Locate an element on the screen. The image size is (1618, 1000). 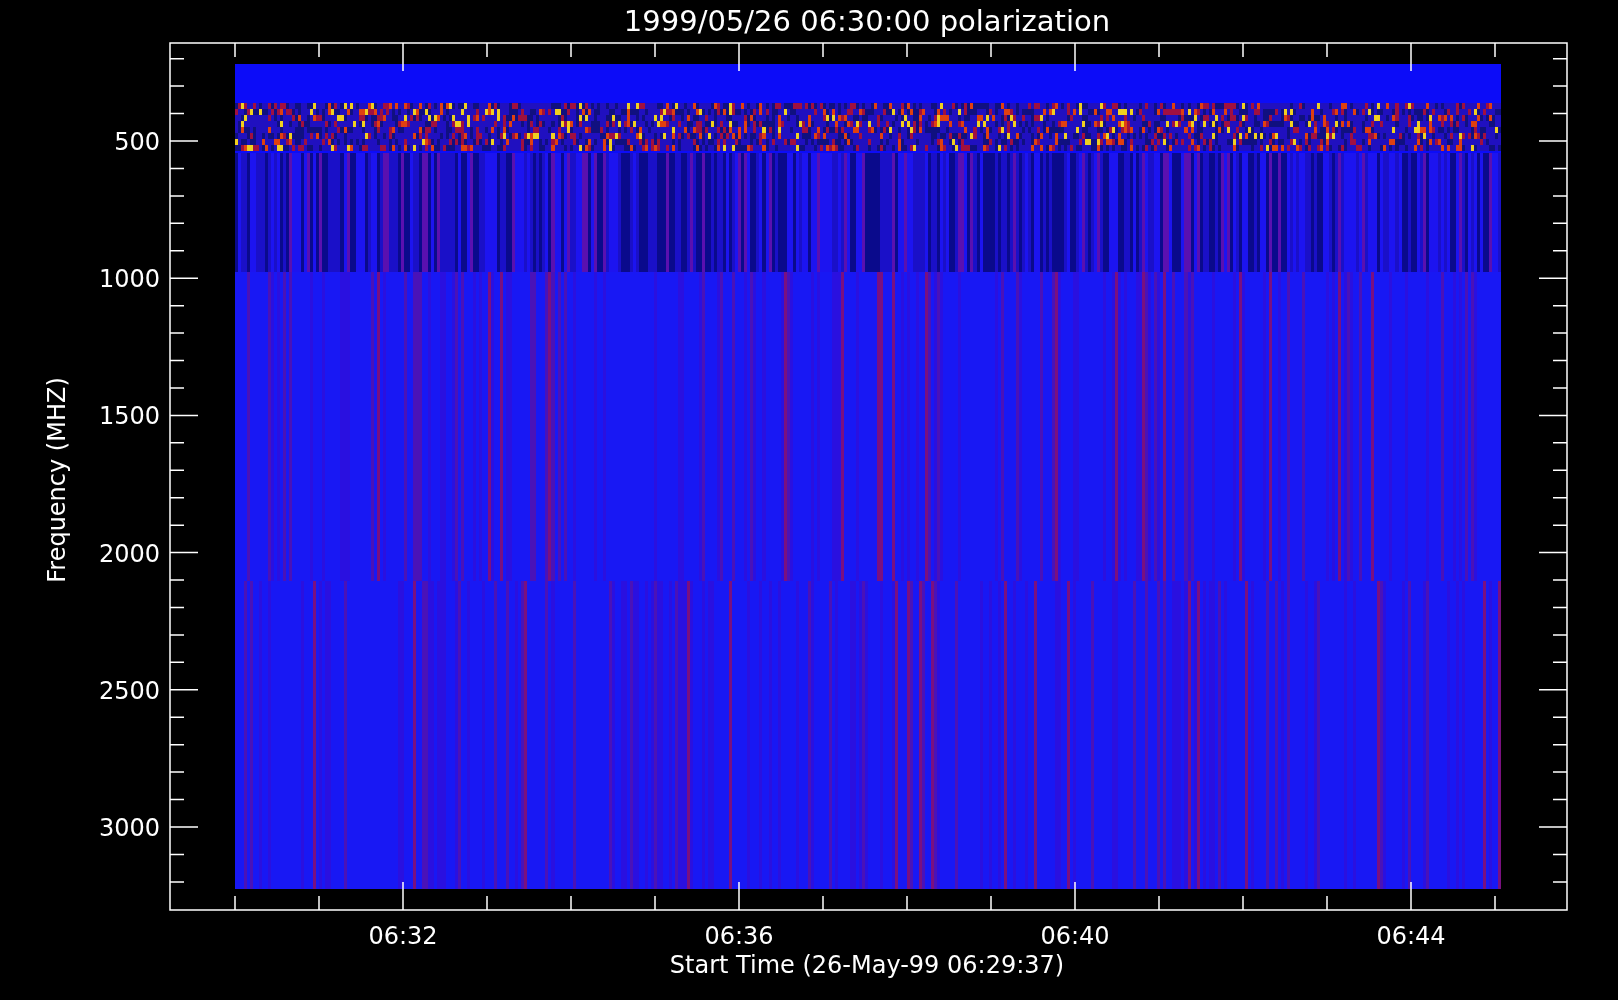
plot-title: 1999/05/26 06:30:00 polarization is located at coordinates (867, 21).